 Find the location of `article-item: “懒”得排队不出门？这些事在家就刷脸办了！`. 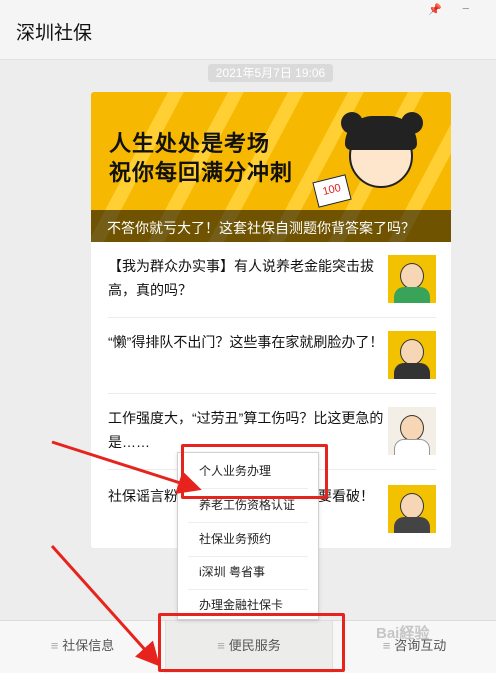

article-item: “懒”得排队不出门？这些事在家就刷脸办了！ is located at coordinates (271, 356).